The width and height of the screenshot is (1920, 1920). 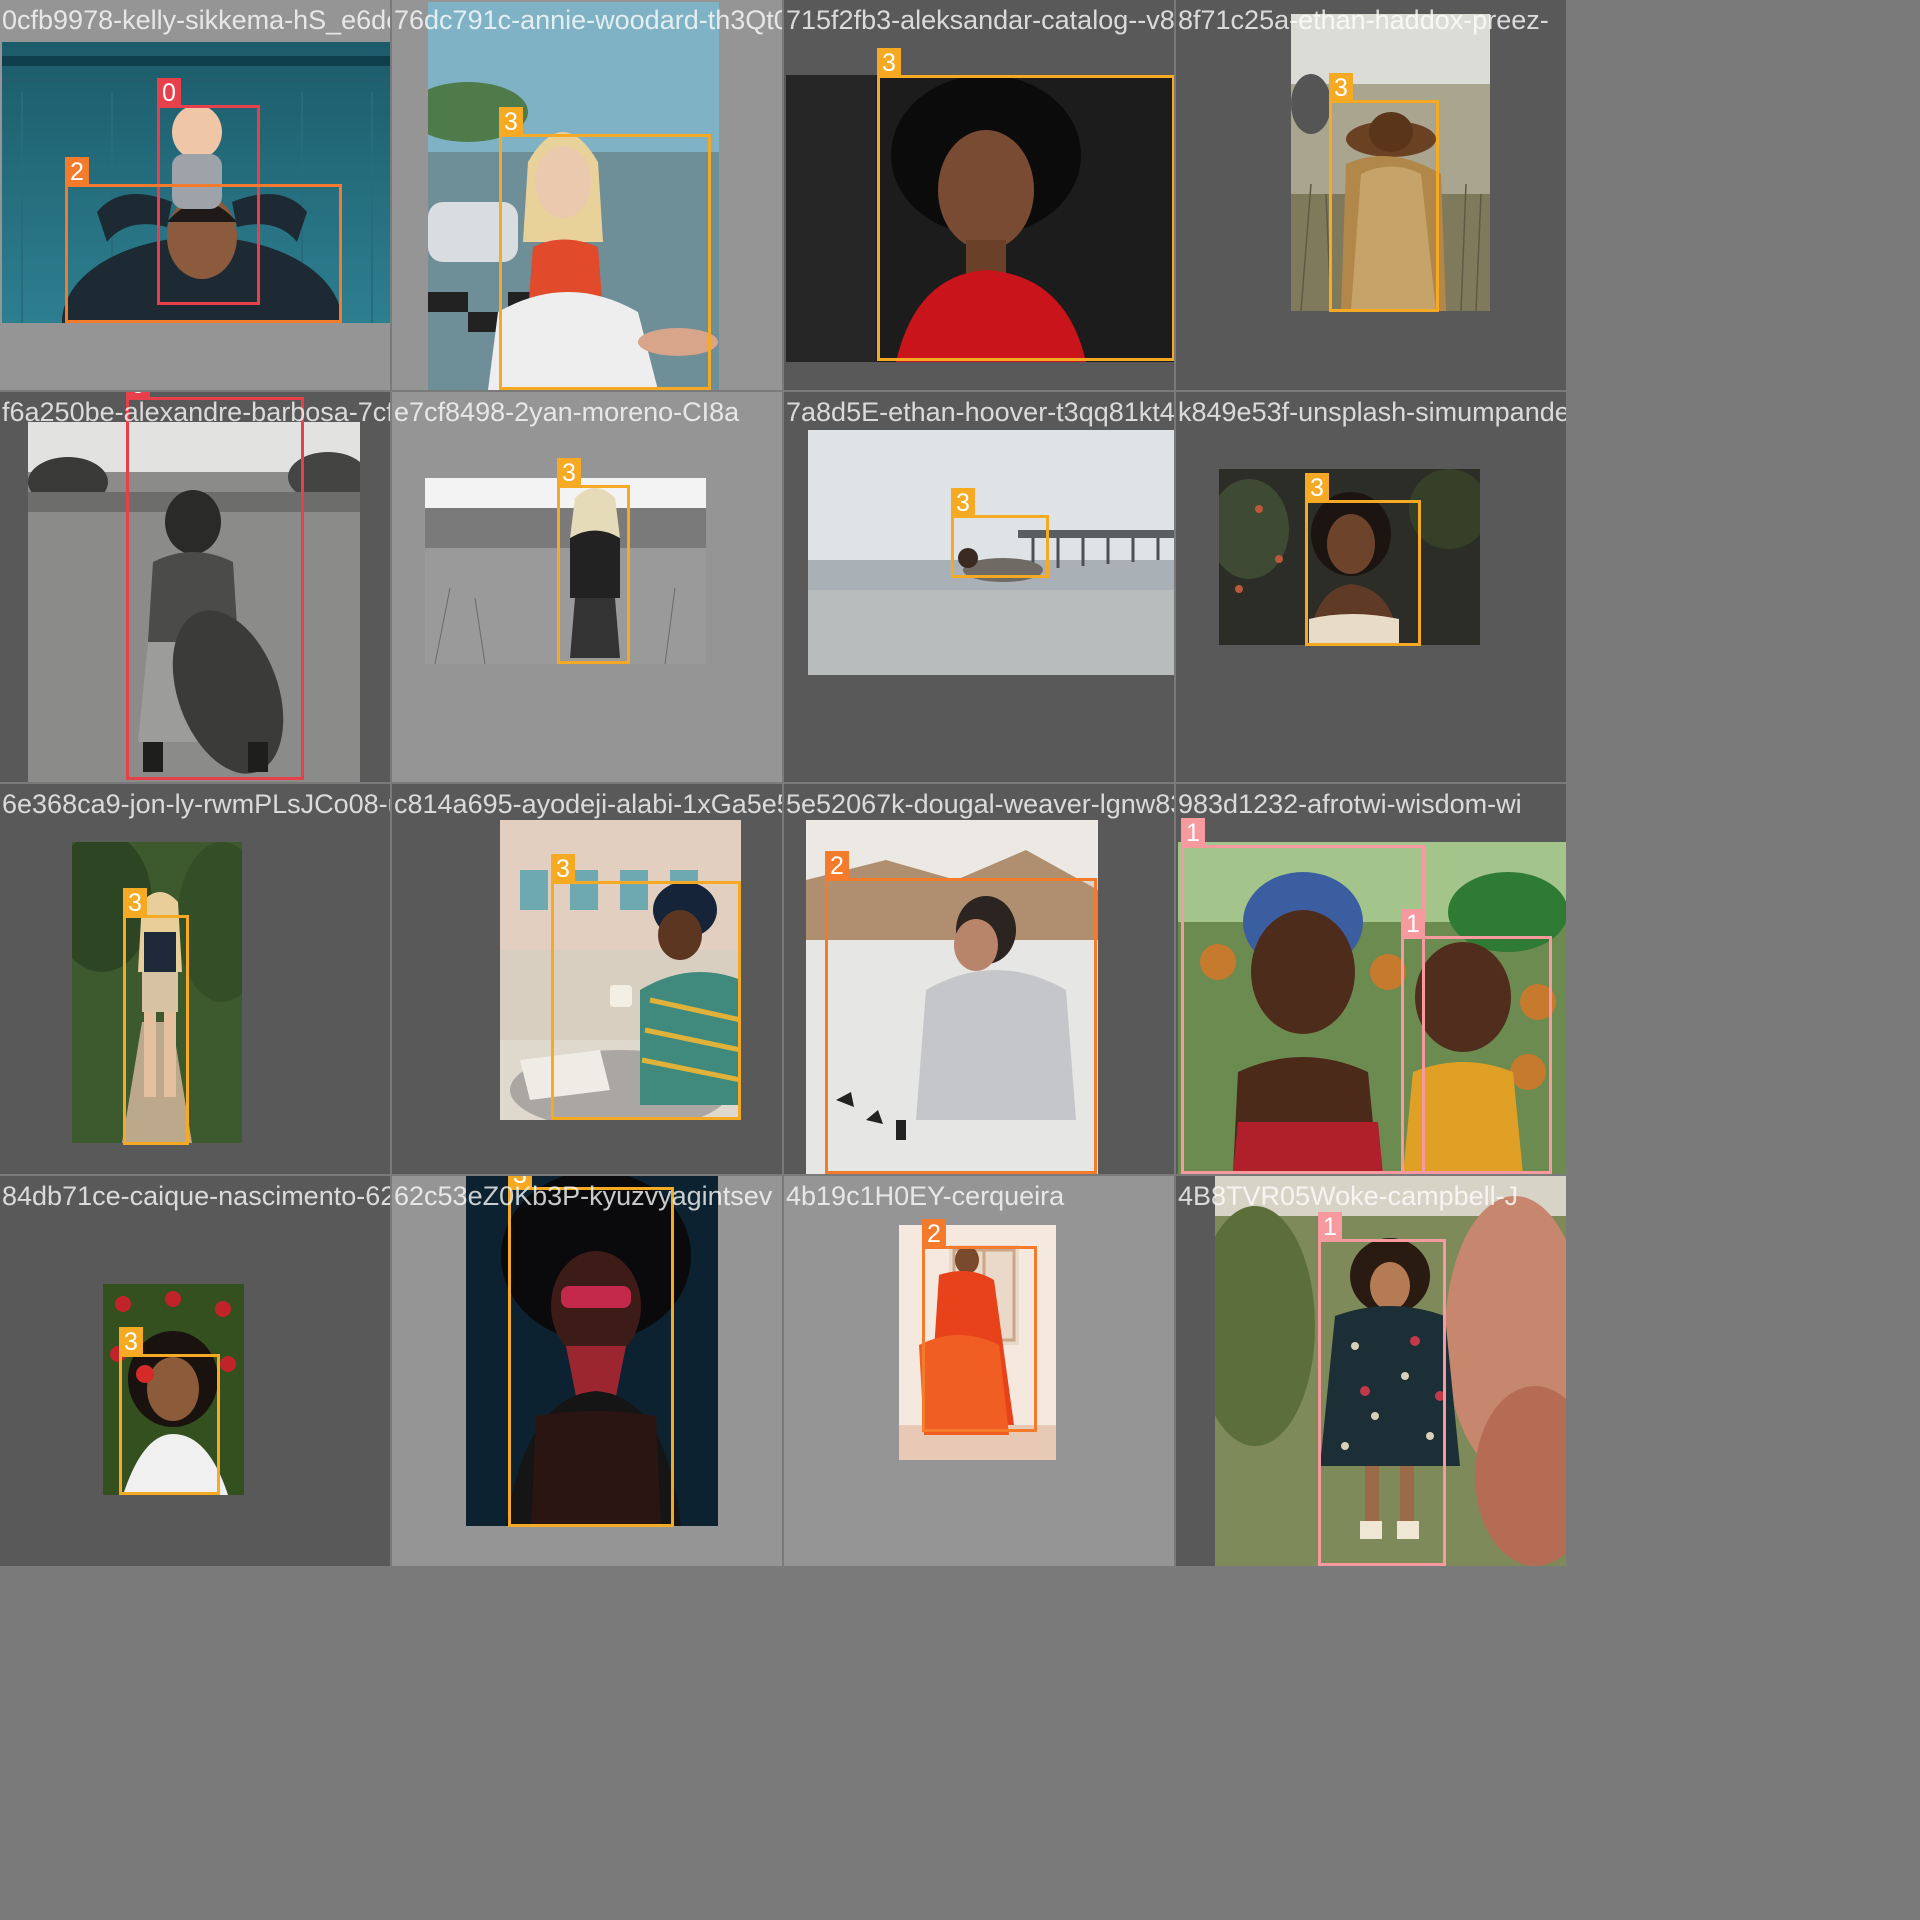 I want to click on tile-filename: e7cf8498-2yan-moreno-CI8a, so click(x=567, y=412).